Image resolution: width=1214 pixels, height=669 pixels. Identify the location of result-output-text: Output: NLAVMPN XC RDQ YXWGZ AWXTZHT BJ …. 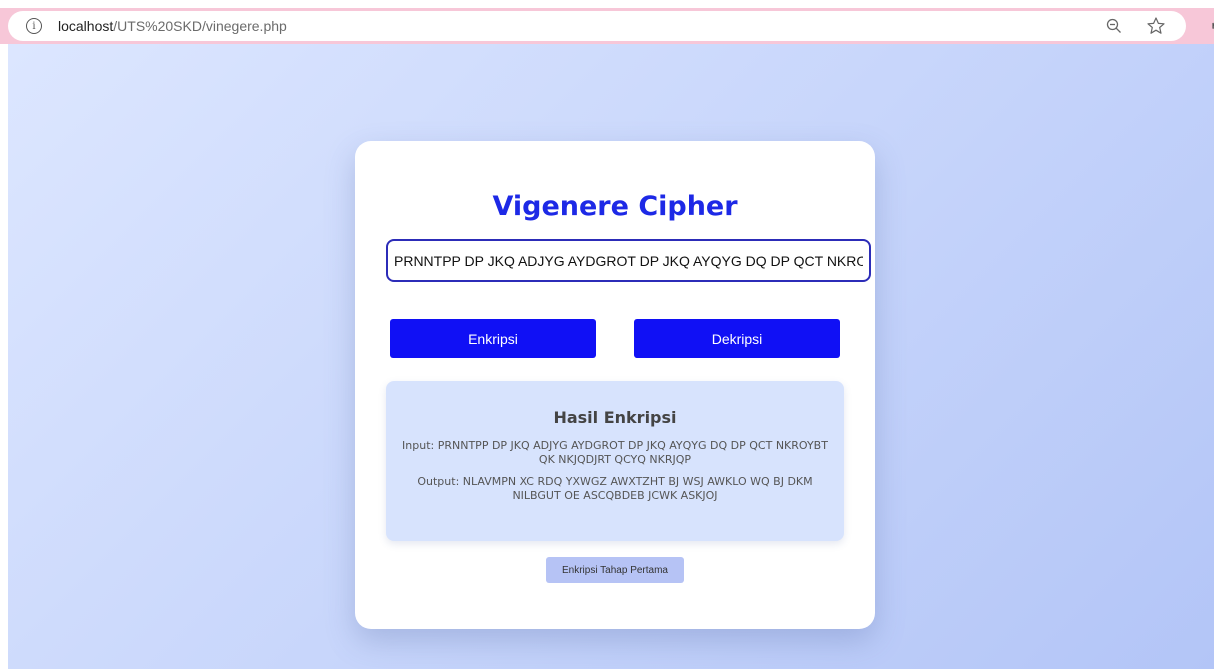
(615, 488).